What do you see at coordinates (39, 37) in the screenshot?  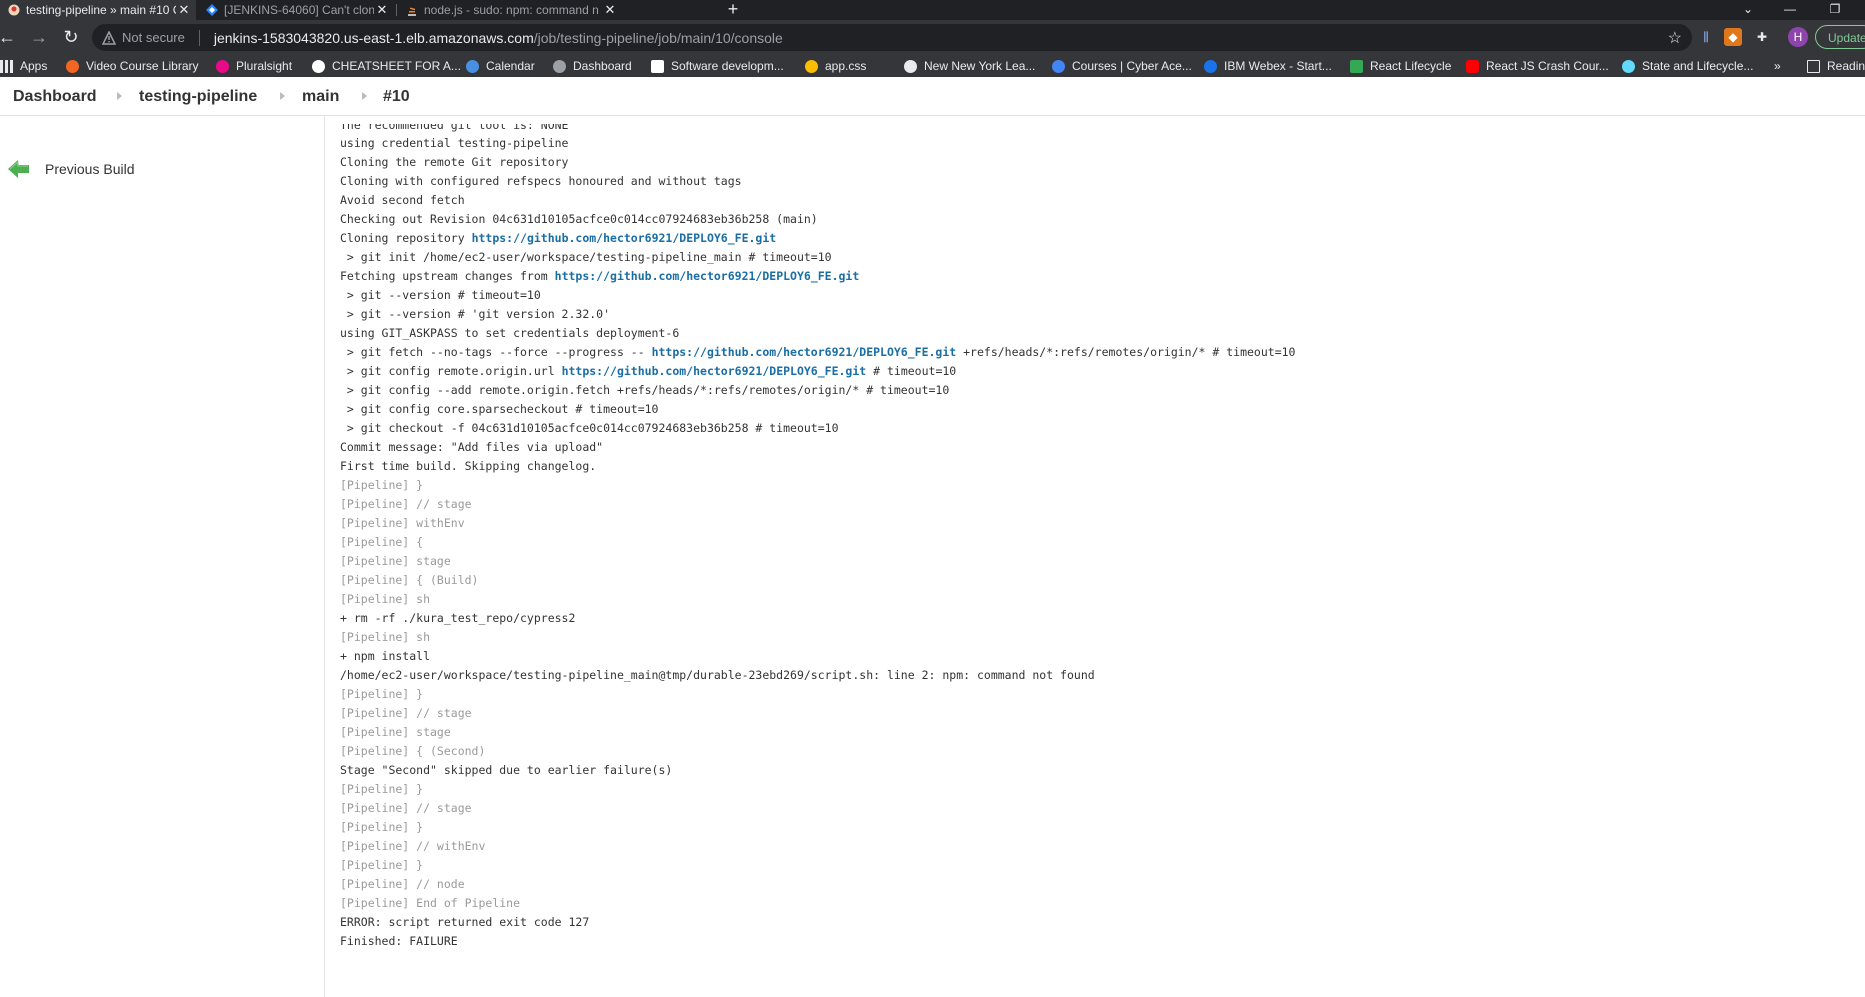 I see `forward-arrow-icon: →` at bounding box center [39, 37].